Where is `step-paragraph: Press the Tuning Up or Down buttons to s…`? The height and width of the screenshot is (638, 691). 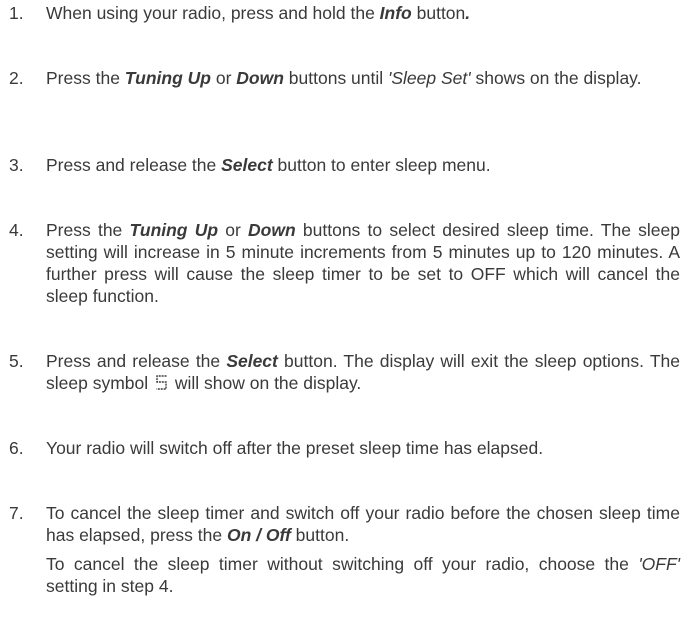
step-paragraph: Press the Tuning Up or Down buttons to s… is located at coordinates (363, 263).